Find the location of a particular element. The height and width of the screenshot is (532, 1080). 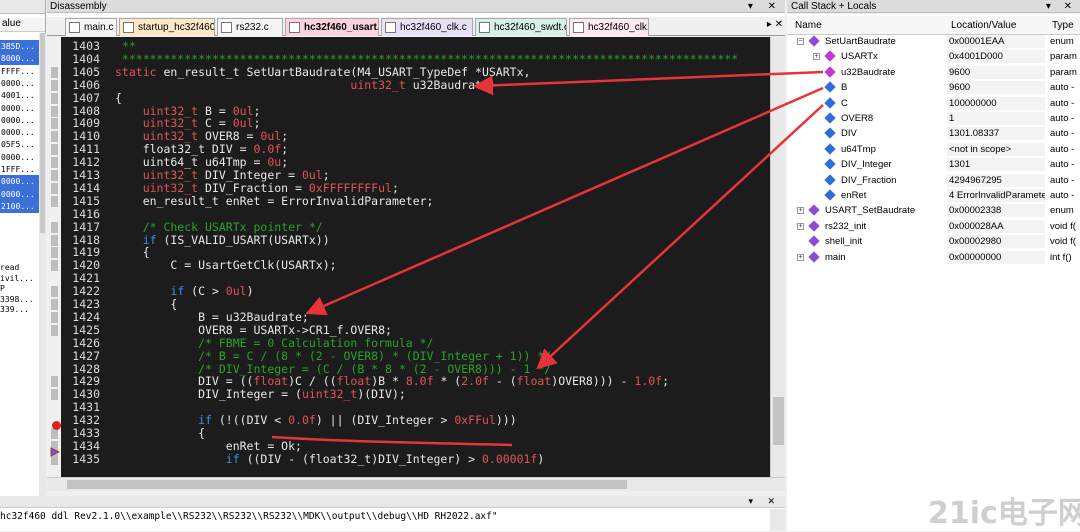

annotation-arrow-u32baudrate is located at coordinates (648, 83).